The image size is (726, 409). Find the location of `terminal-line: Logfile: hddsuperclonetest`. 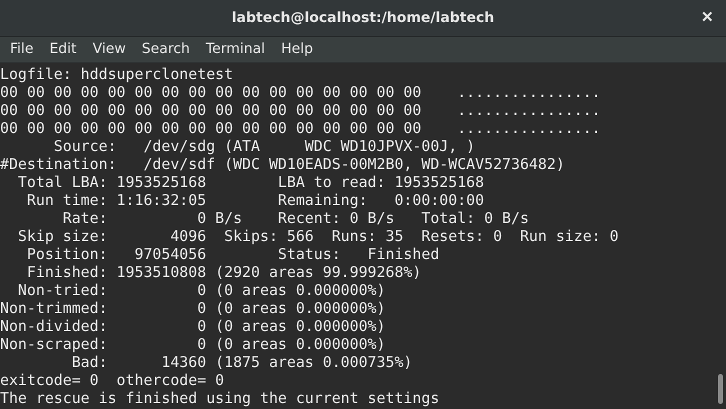

terminal-line: Logfile: hddsuperclonetest is located at coordinates (117, 74).